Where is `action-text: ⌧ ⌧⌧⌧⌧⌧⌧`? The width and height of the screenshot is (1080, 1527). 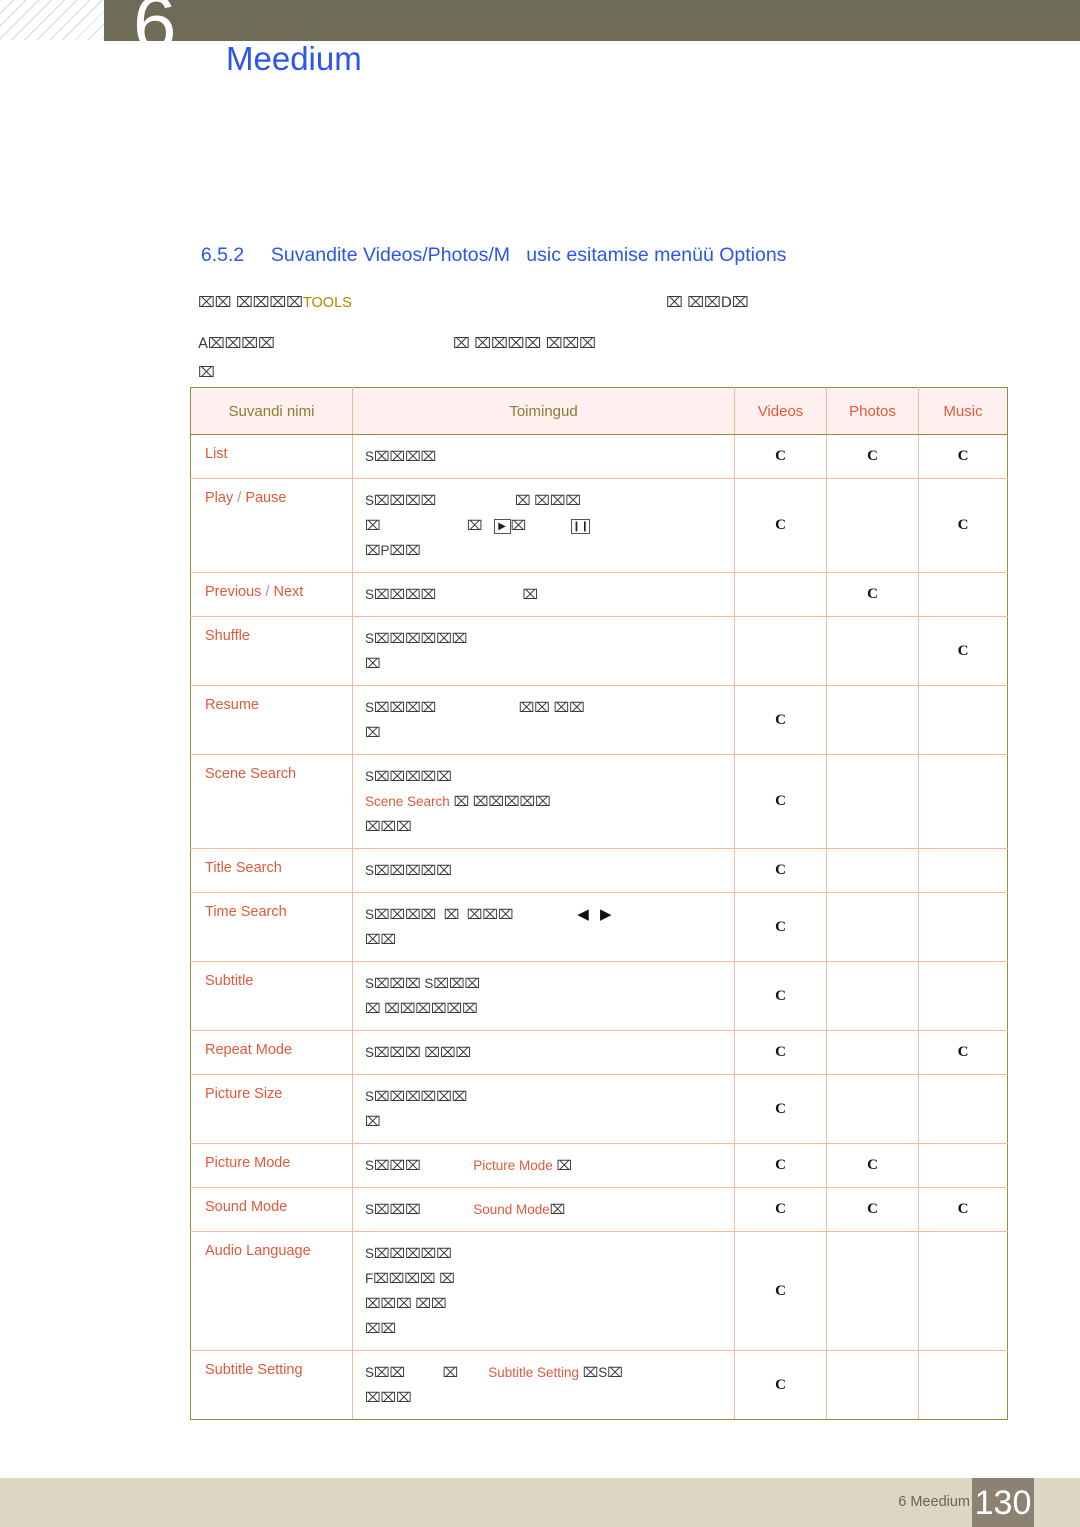 action-text: ⌧ ⌧⌧⌧⌧⌧⌧ is located at coordinates (421, 1008).